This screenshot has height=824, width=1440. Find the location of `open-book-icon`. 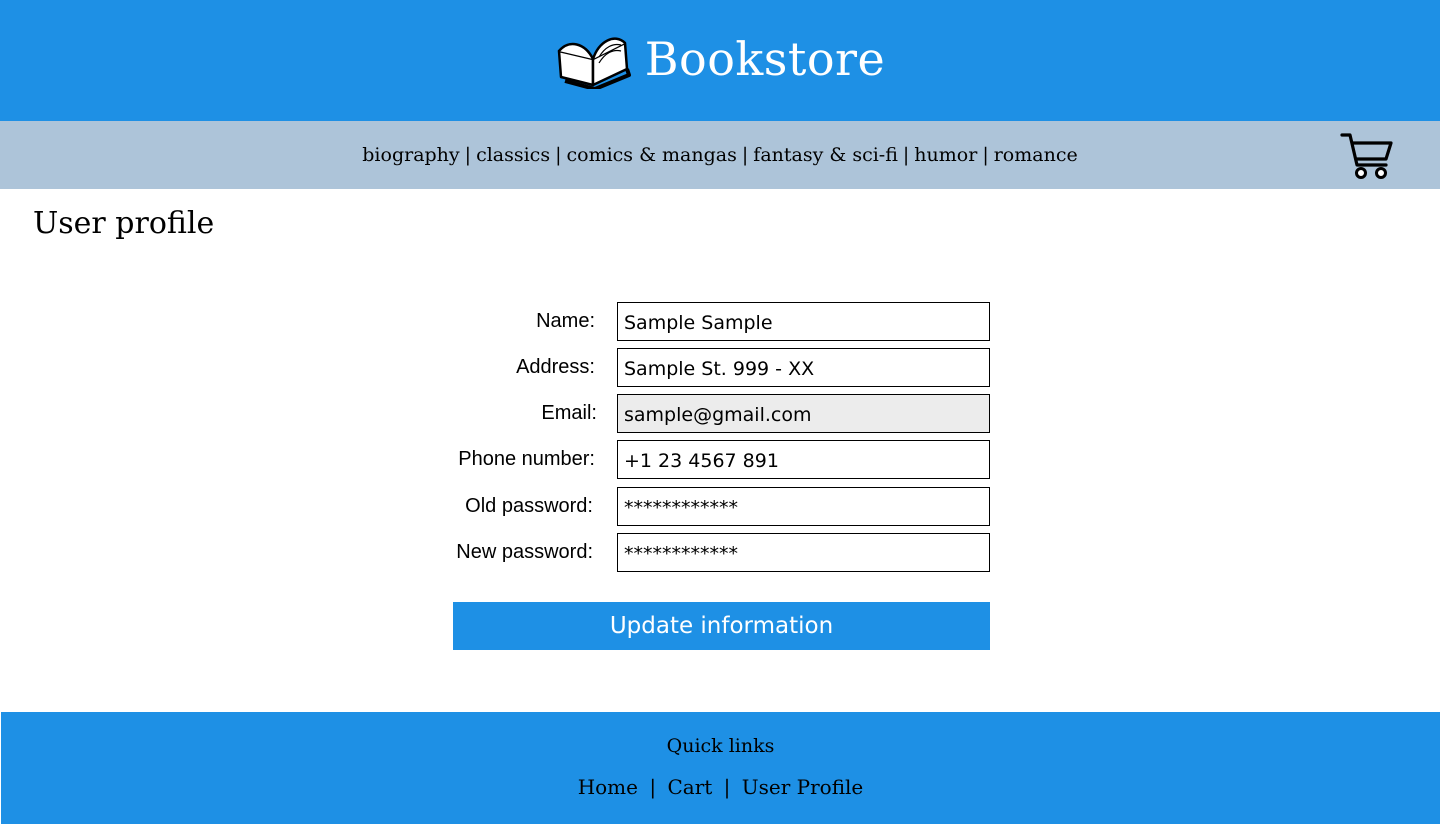

open-book-icon is located at coordinates (593, 59).